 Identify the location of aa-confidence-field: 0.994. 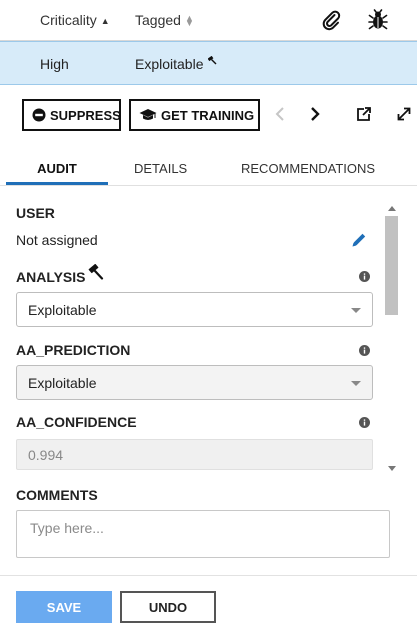
(194, 454).